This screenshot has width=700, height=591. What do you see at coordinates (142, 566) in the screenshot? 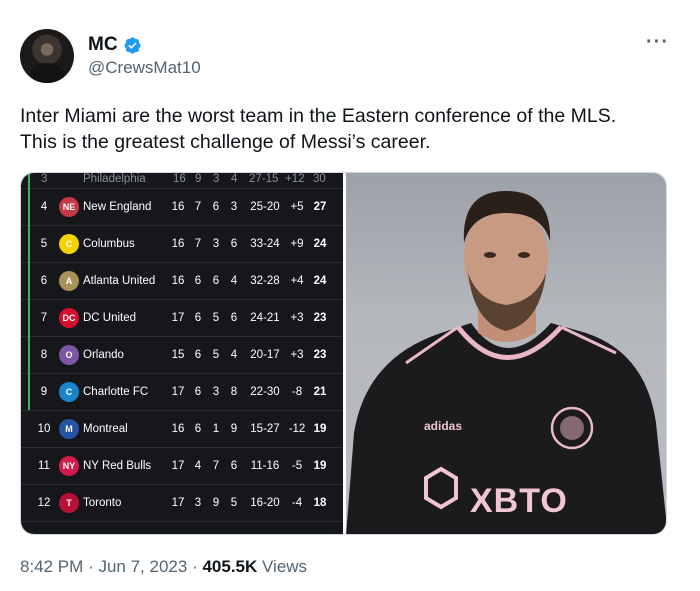
I see `tweet-date: Jun 7, 2023` at bounding box center [142, 566].